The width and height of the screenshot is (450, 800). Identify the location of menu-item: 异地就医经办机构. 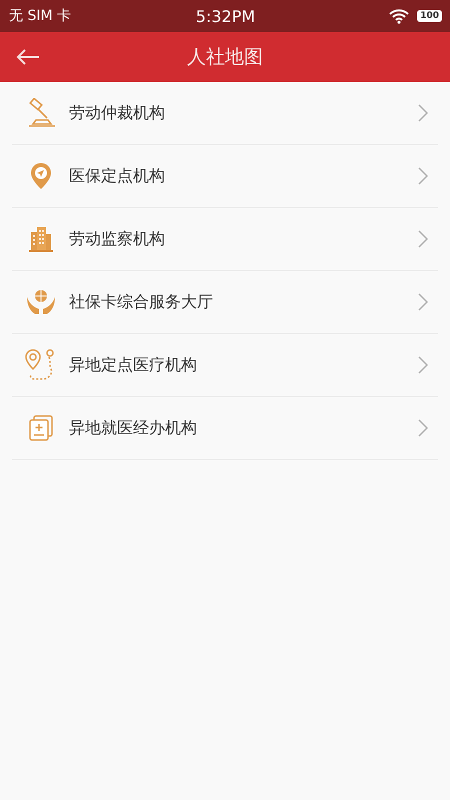
(225, 428).